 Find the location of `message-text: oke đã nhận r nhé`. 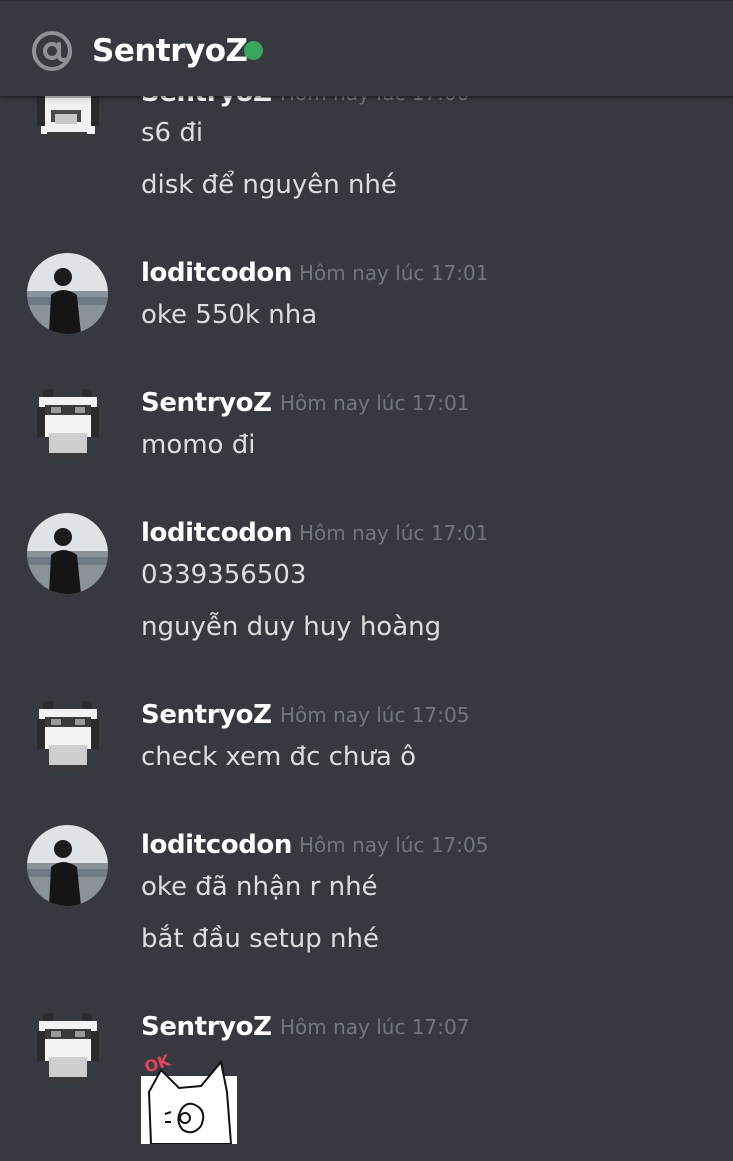

message-text: oke đã nhận r nhé is located at coordinates (259, 887).